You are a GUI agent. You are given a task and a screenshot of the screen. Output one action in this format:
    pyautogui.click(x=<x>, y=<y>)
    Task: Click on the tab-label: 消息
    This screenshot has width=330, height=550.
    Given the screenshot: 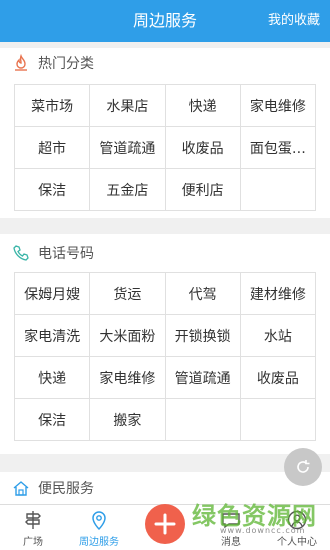 What is the action you would take?
    pyautogui.click(x=231, y=542)
    